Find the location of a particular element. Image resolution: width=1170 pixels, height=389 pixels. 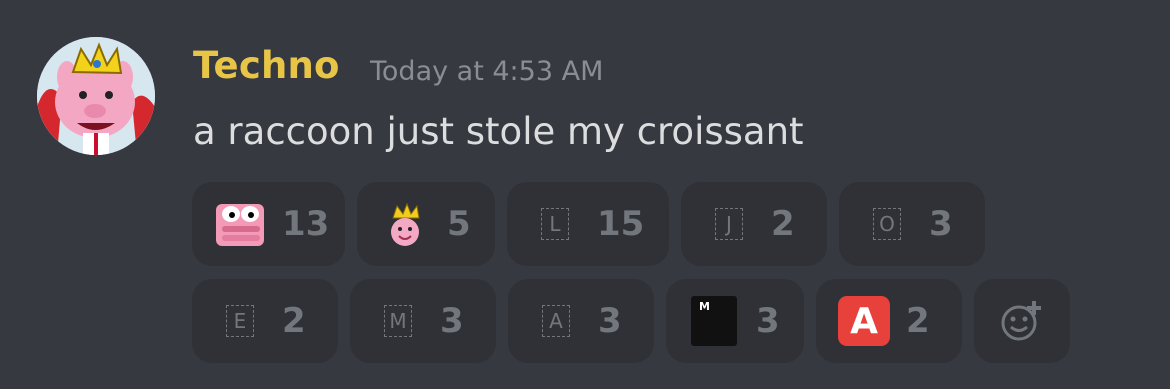

pink-pig-face-emoji-icon is located at coordinates (240, 224).